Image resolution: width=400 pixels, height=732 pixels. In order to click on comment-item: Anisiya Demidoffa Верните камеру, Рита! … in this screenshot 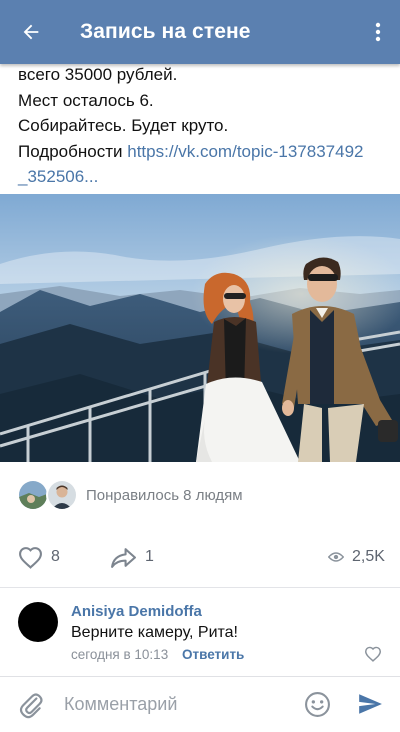, I will do `click(200, 632)`.